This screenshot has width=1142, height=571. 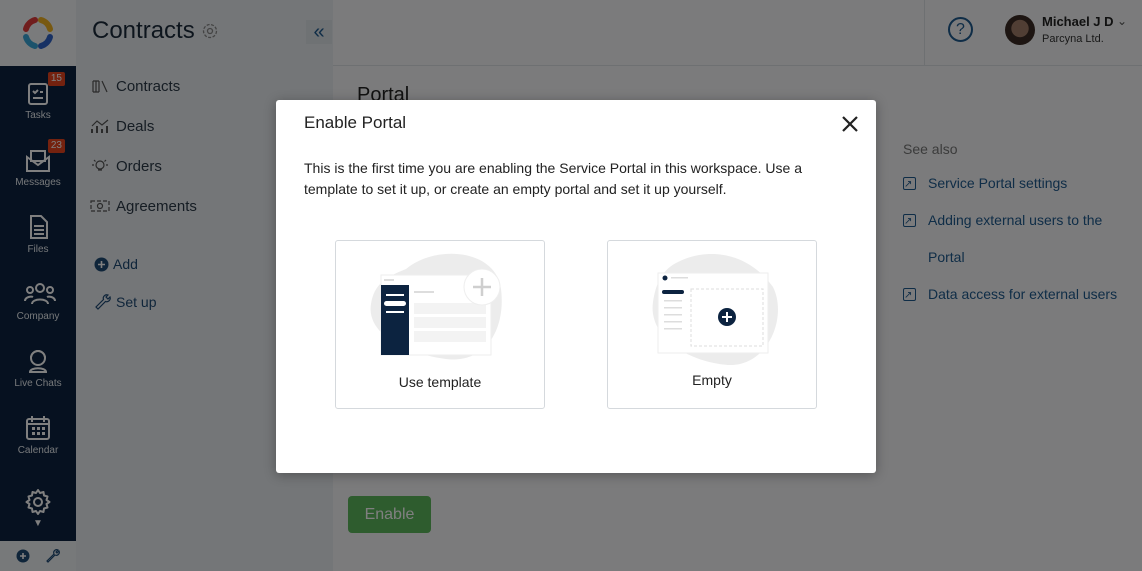 I want to click on template-illustration-icon, so click(x=436, y=306).